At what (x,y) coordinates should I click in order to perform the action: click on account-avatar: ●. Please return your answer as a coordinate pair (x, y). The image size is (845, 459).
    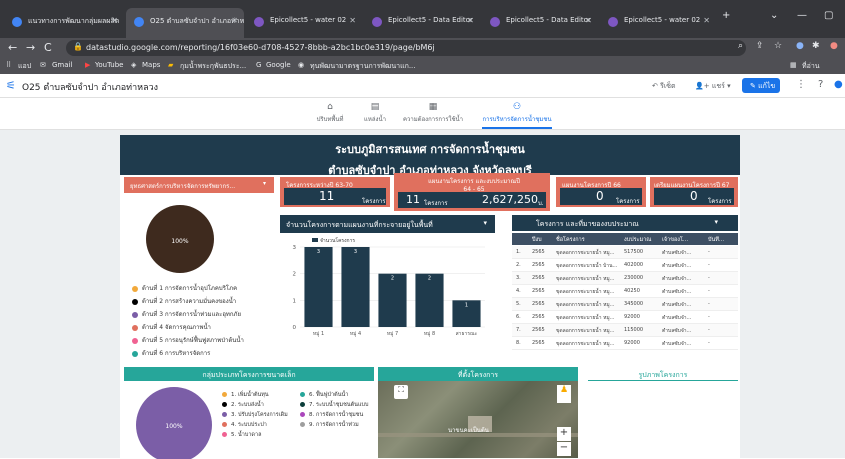
    Looking at the image, I should click on (838, 84).